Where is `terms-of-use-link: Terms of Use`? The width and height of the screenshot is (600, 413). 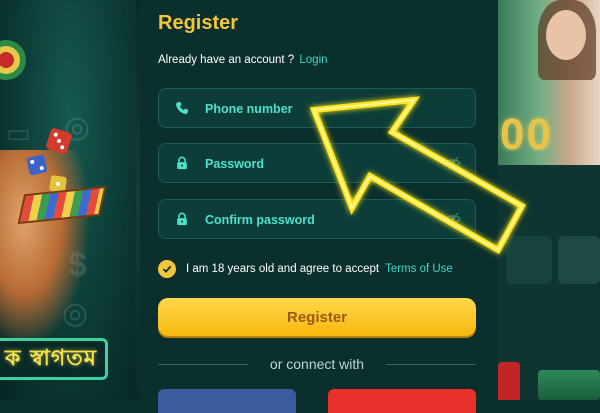
terms-of-use-link: Terms of Use is located at coordinates (419, 269).